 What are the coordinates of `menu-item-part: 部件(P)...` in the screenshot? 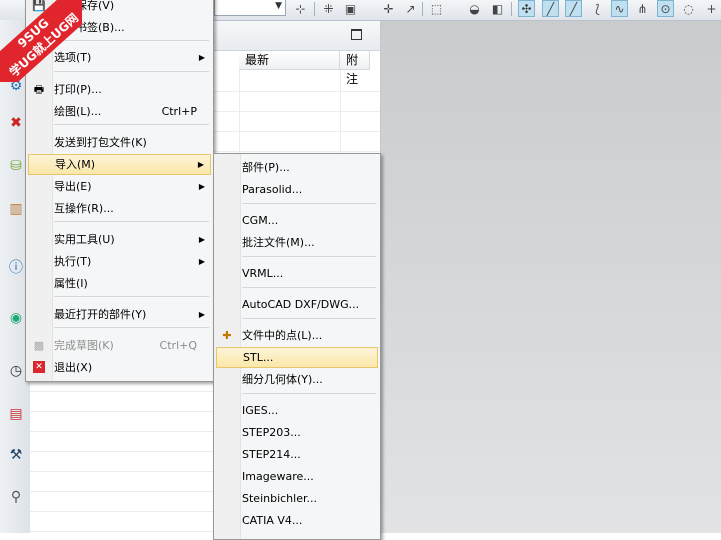 It's located at (297, 167).